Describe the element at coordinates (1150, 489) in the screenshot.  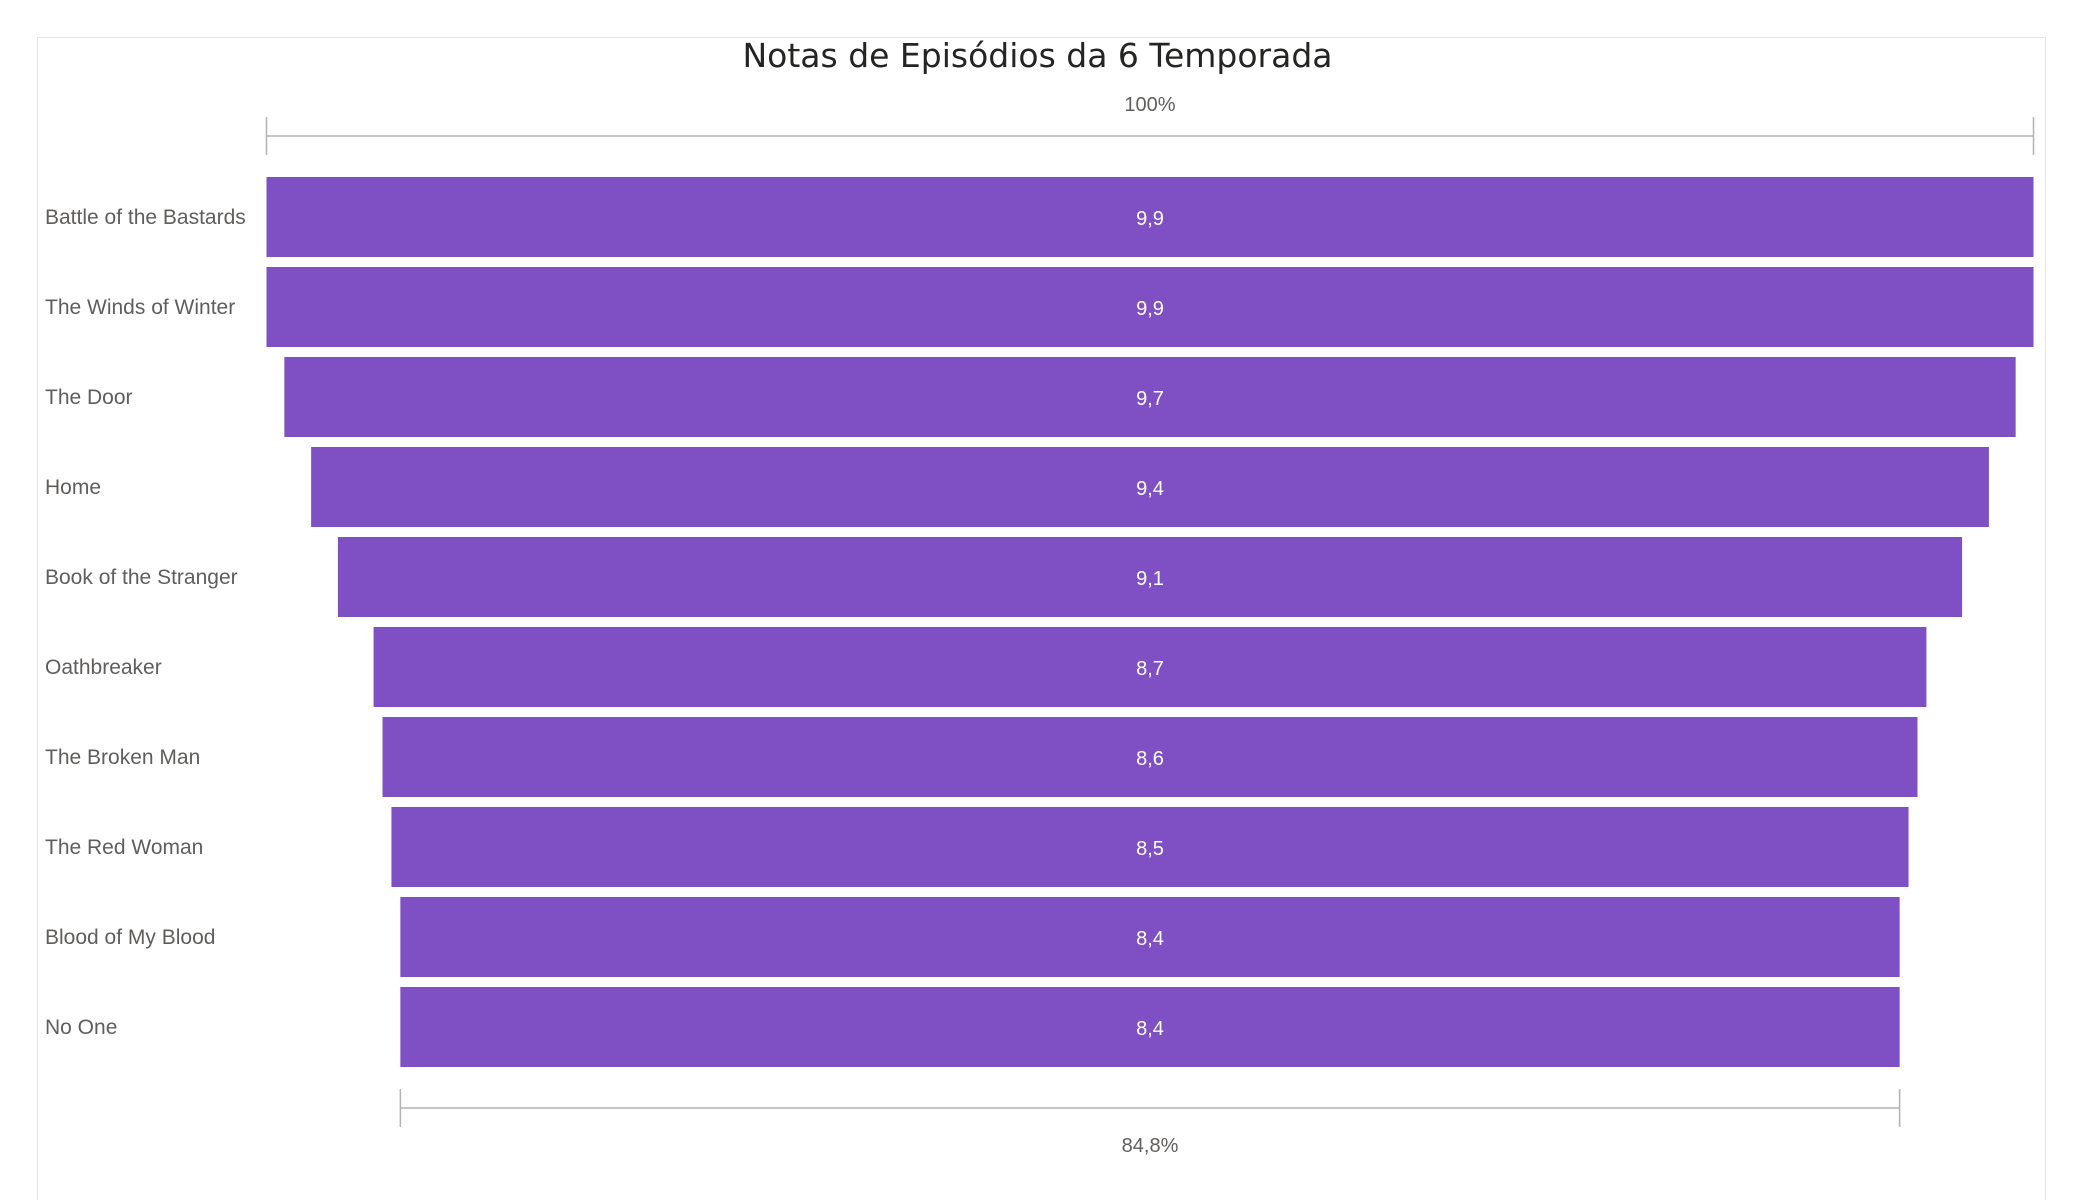
I see `value-label: 9,4` at that location.